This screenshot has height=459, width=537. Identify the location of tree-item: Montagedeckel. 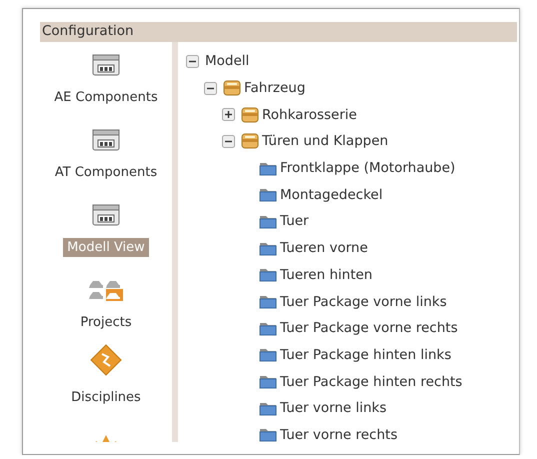
(331, 194).